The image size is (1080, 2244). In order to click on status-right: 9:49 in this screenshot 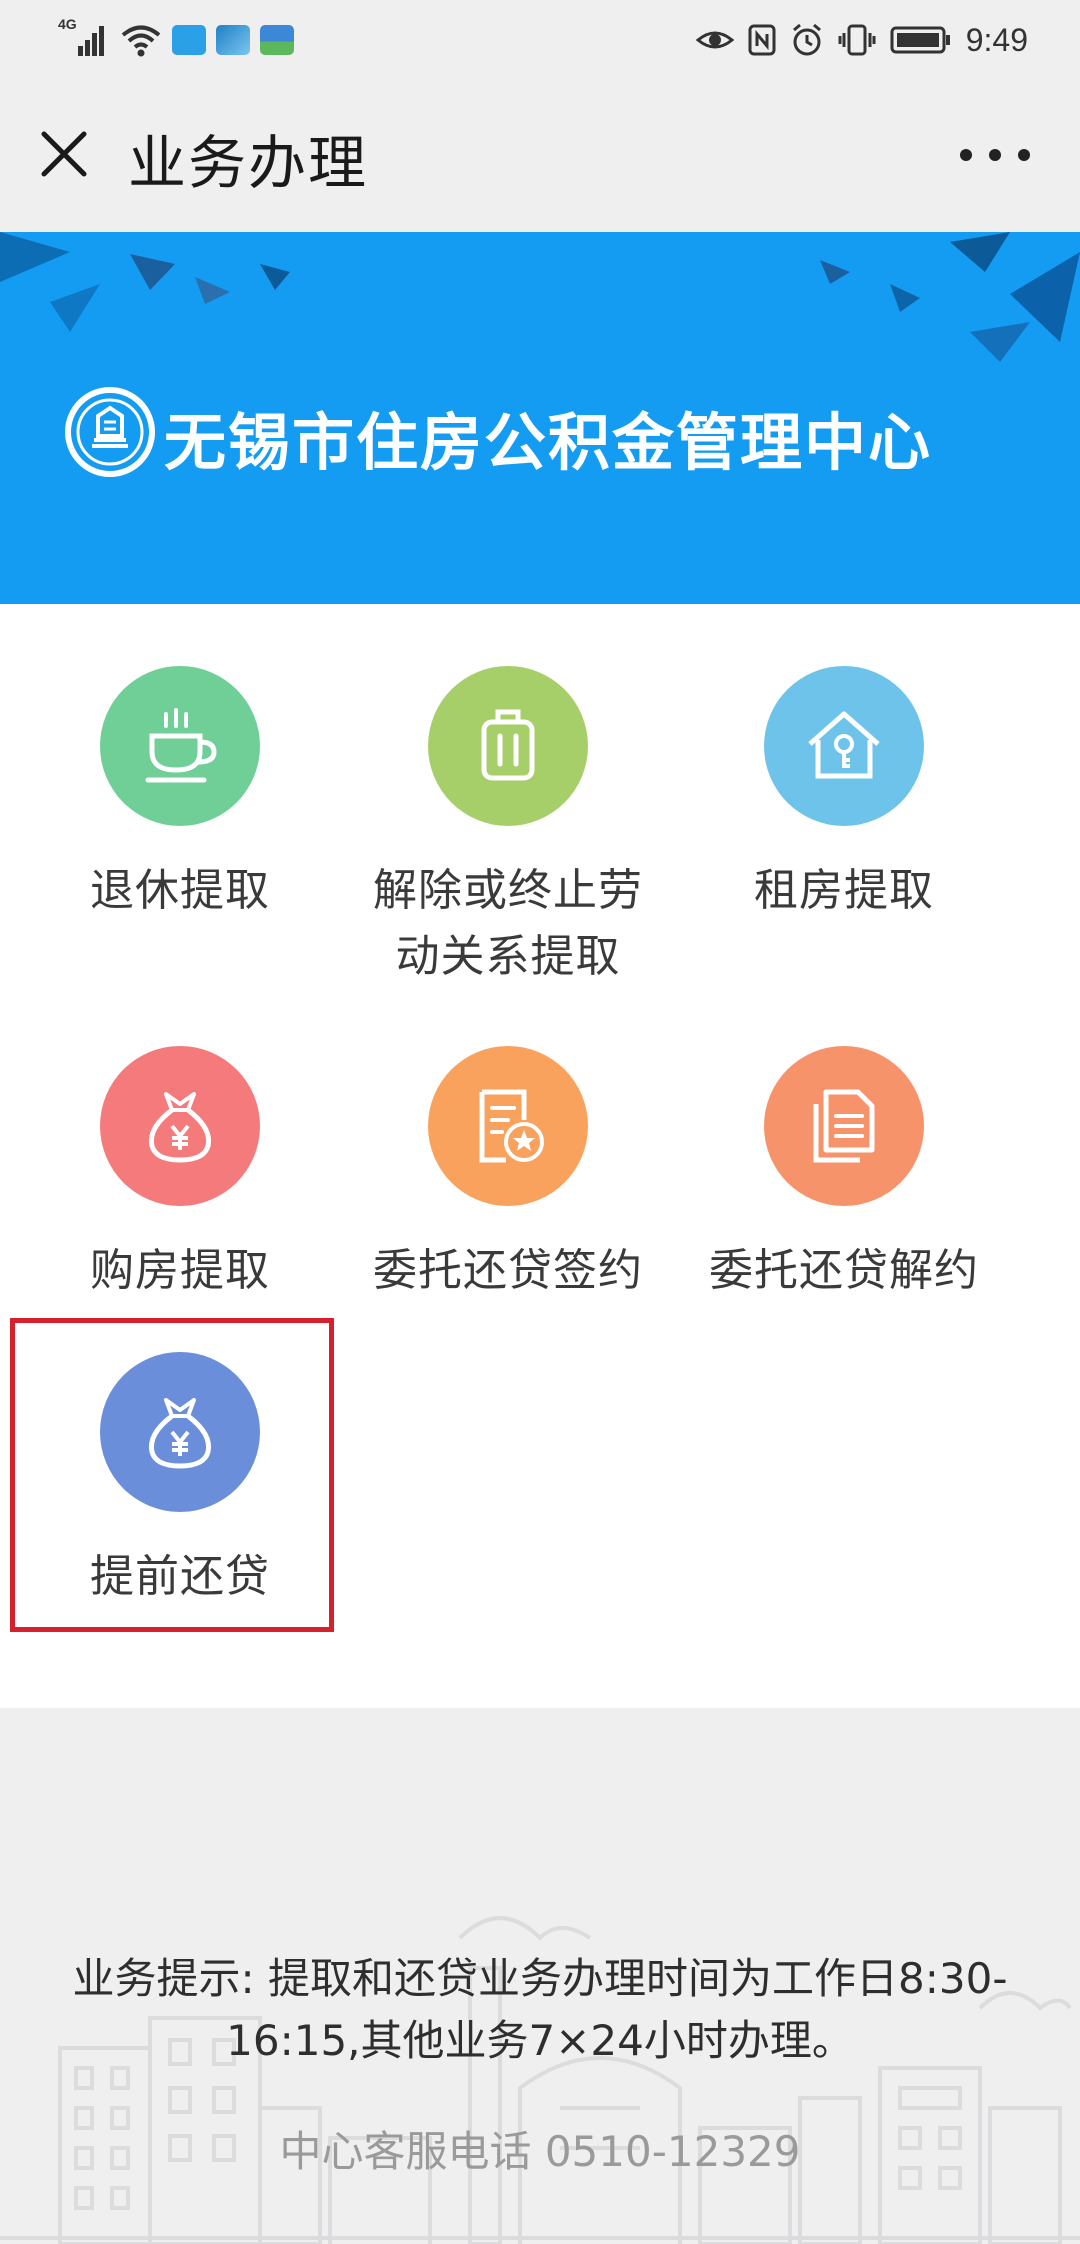, I will do `click(861, 40)`.